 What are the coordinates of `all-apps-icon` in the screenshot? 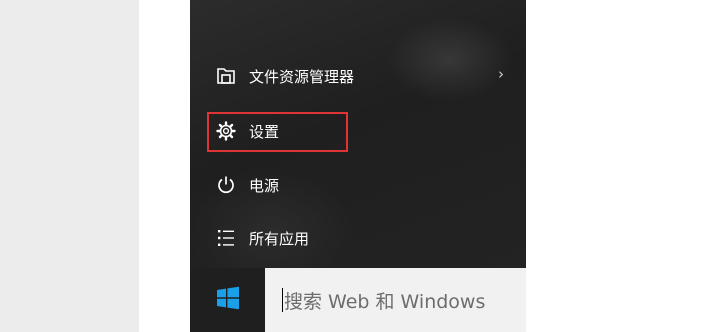 It's located at (226, 238).